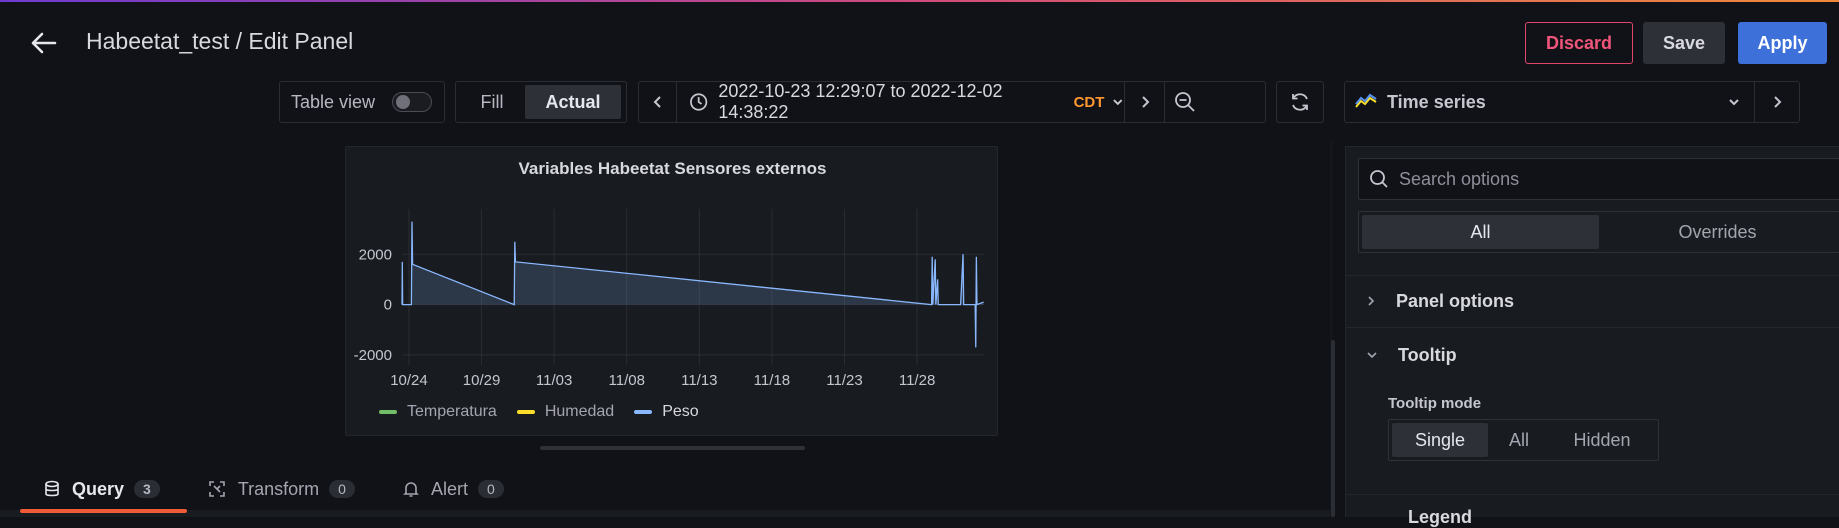 Image resolution: width=1839 pixels, height=528 pixels. What do you see at coordinates (672, 448) in the screenshot?
I see `panel-resize-handle` at bounding box center [672, 448].